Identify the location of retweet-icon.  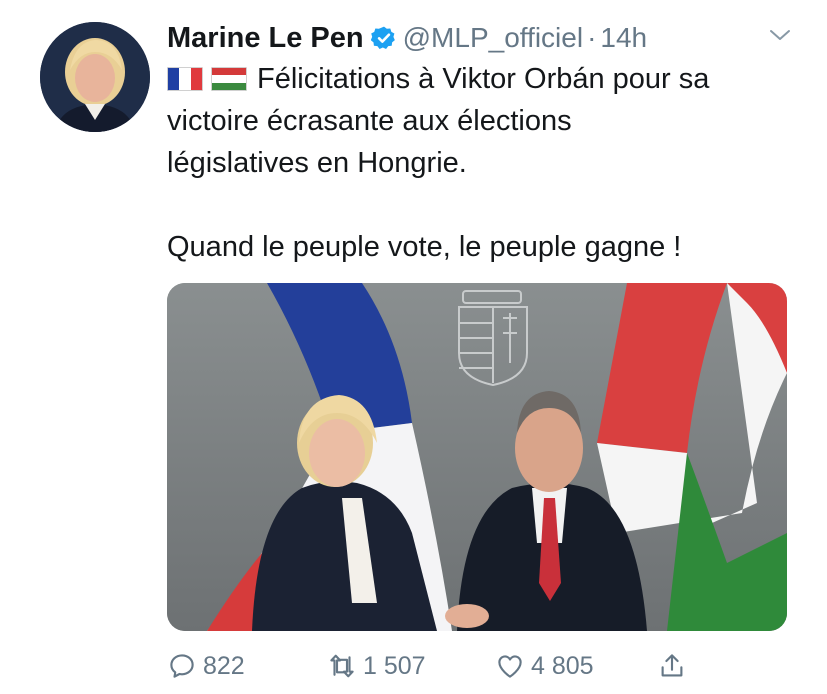
(342, 666).